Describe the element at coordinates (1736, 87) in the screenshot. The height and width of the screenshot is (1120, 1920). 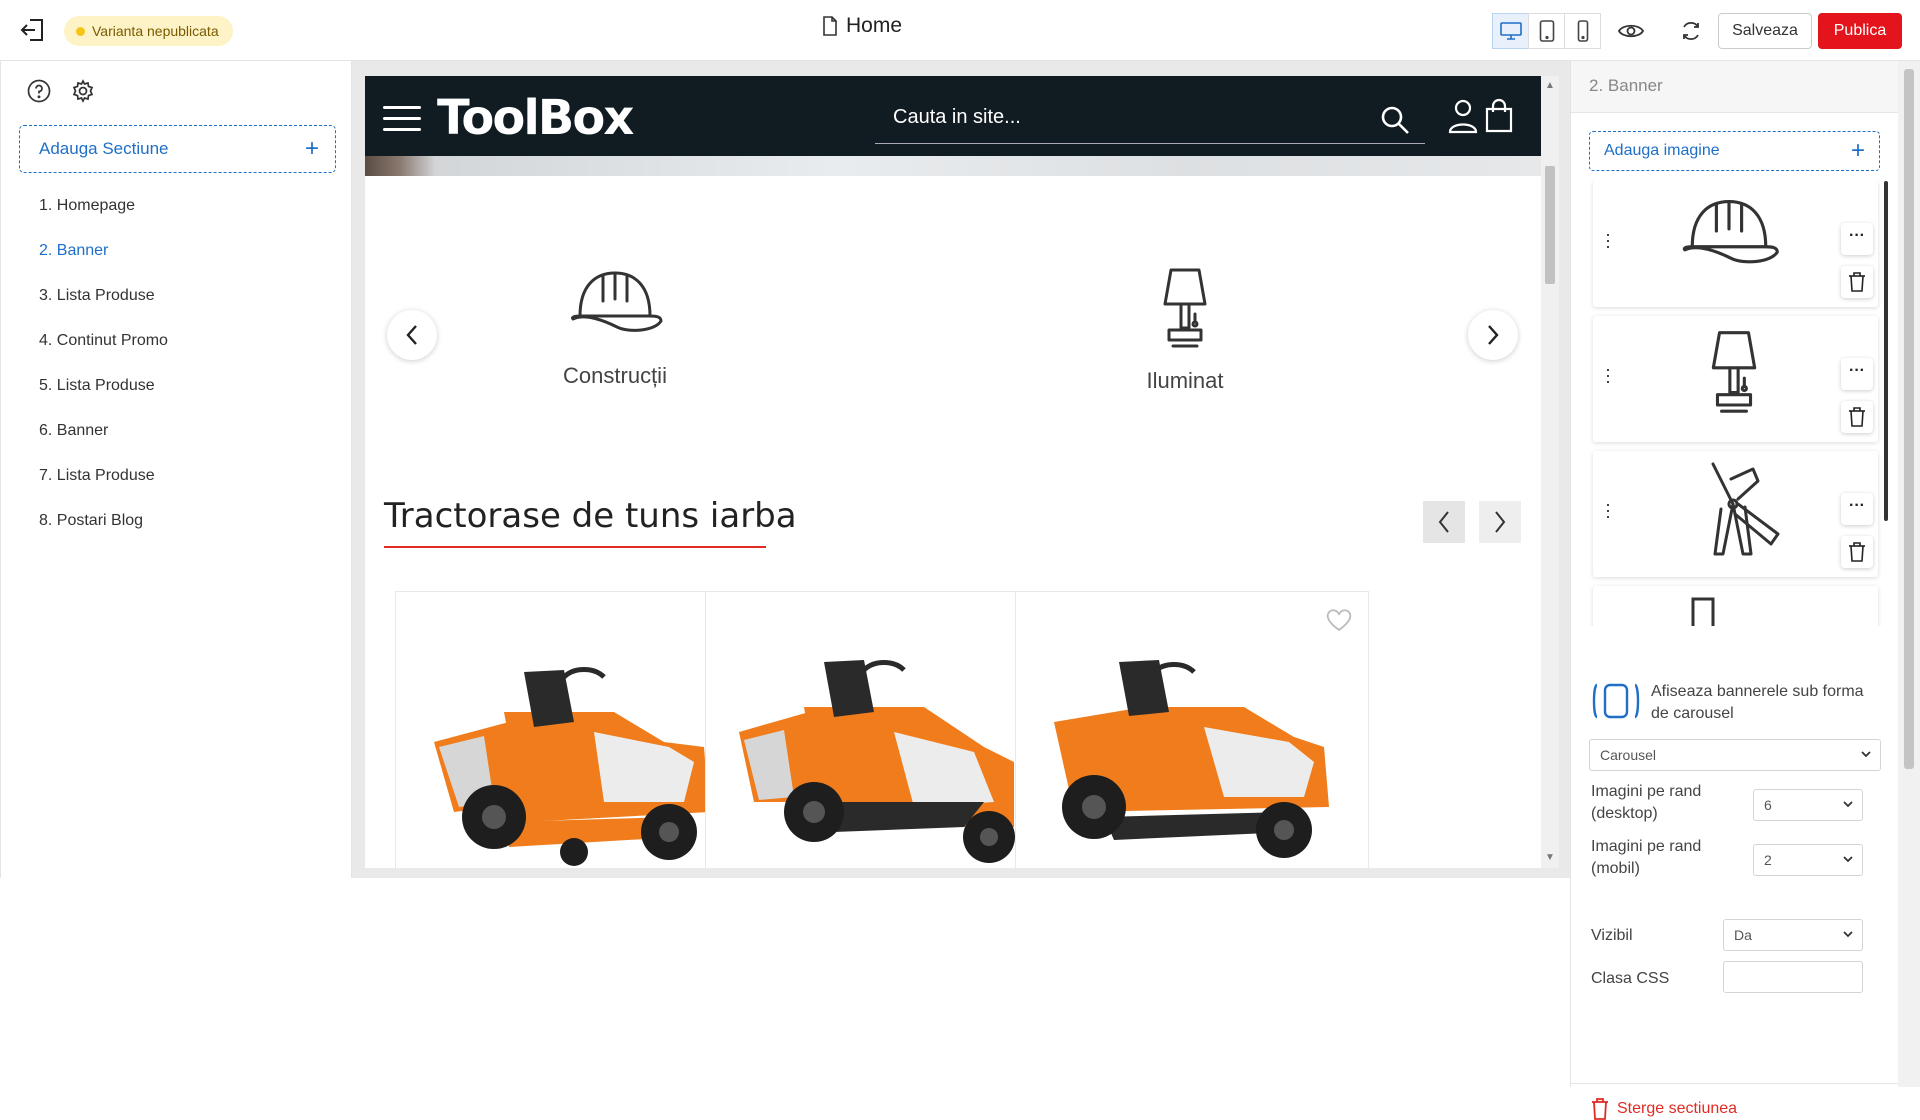
I see `settings-header: 2. Banner` at that location.